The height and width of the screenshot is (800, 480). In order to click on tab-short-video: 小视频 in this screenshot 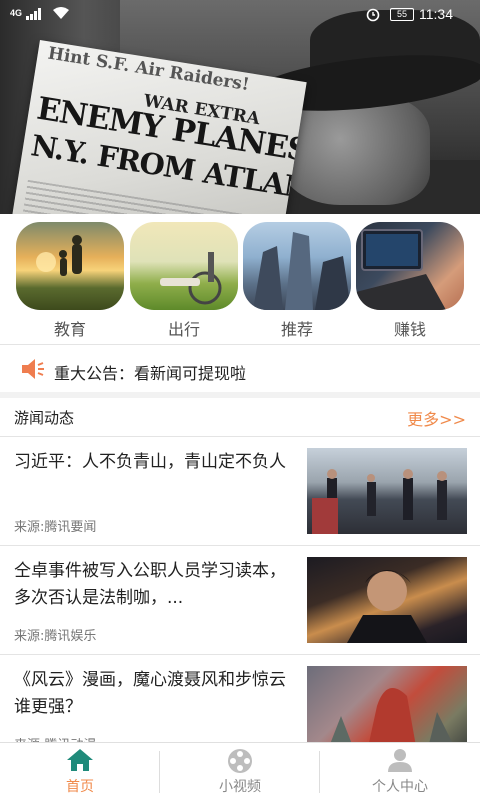, I will do `click(240, 771)`.